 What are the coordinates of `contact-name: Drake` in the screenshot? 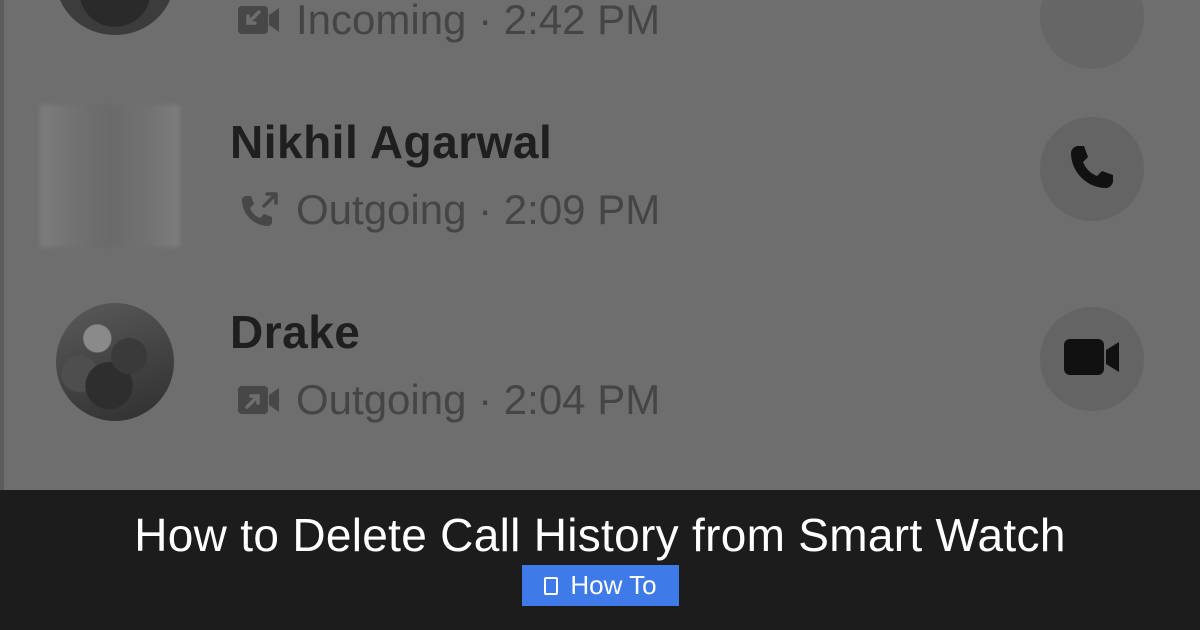 It's located at (295, 332).